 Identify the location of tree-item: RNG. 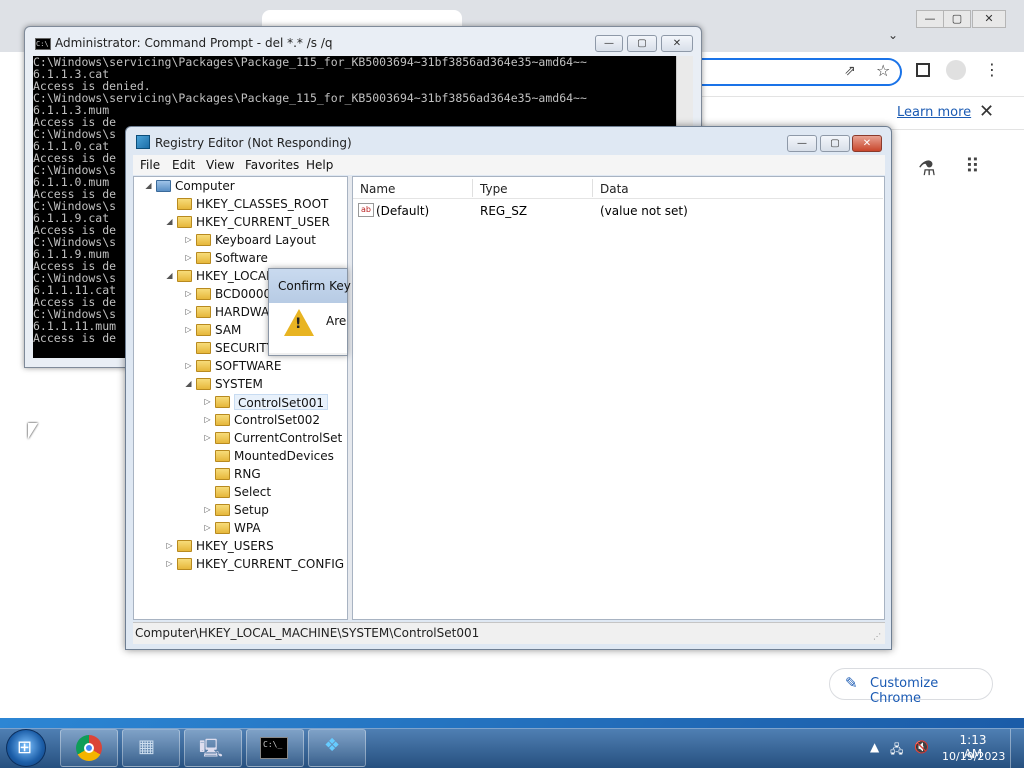
(247, 474).